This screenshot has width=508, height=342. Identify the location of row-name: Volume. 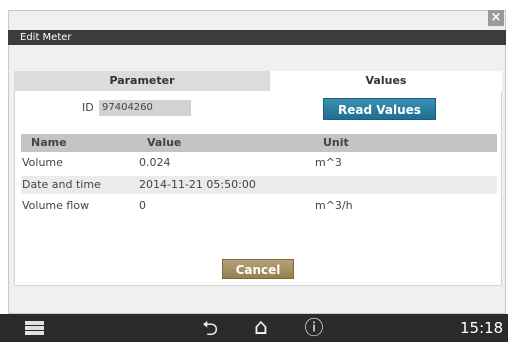
(42, 162).